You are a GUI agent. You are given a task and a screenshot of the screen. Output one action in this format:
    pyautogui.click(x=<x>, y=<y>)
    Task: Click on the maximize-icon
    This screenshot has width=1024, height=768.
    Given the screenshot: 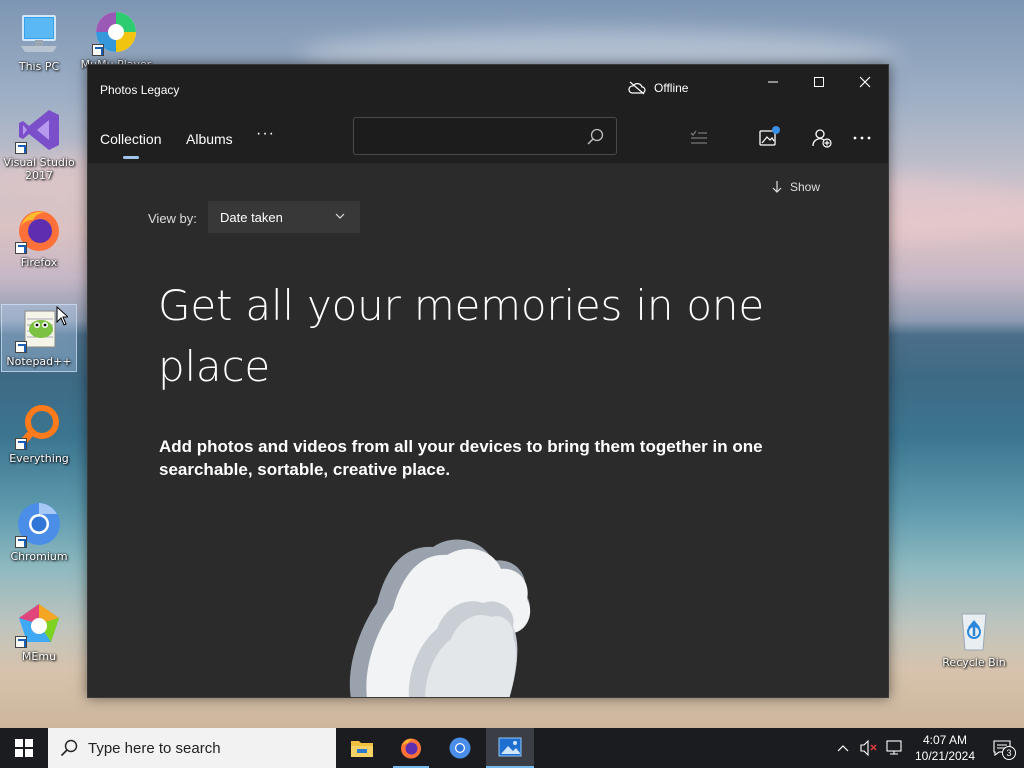 What is the action you would take?
    pyautogui.click(x=819, y=82)
    